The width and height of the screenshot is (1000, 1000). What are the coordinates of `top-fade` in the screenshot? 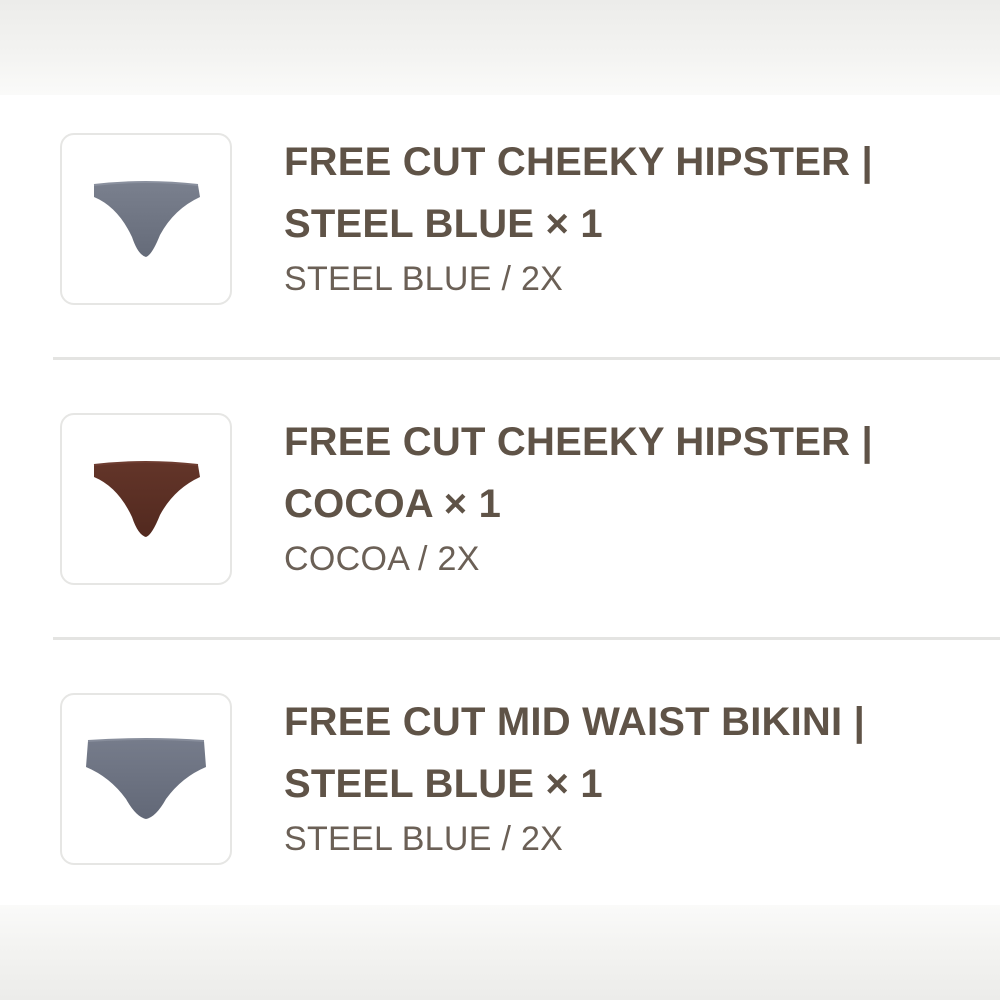 It's located at (500, 47).